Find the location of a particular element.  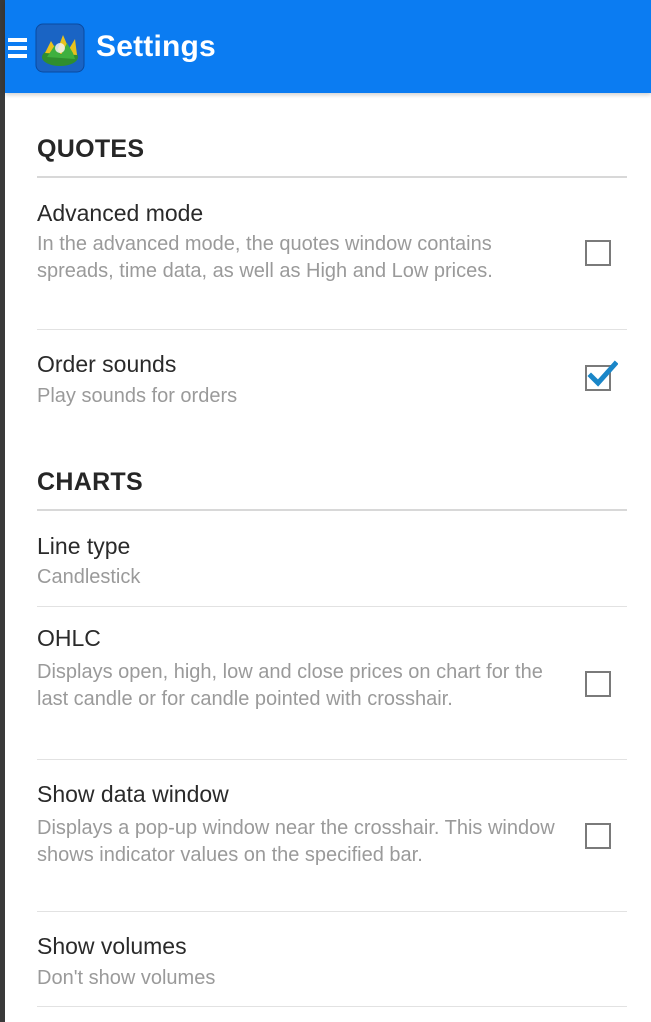

section-header-charts: CHARTS is located at coordinates (90, 482).